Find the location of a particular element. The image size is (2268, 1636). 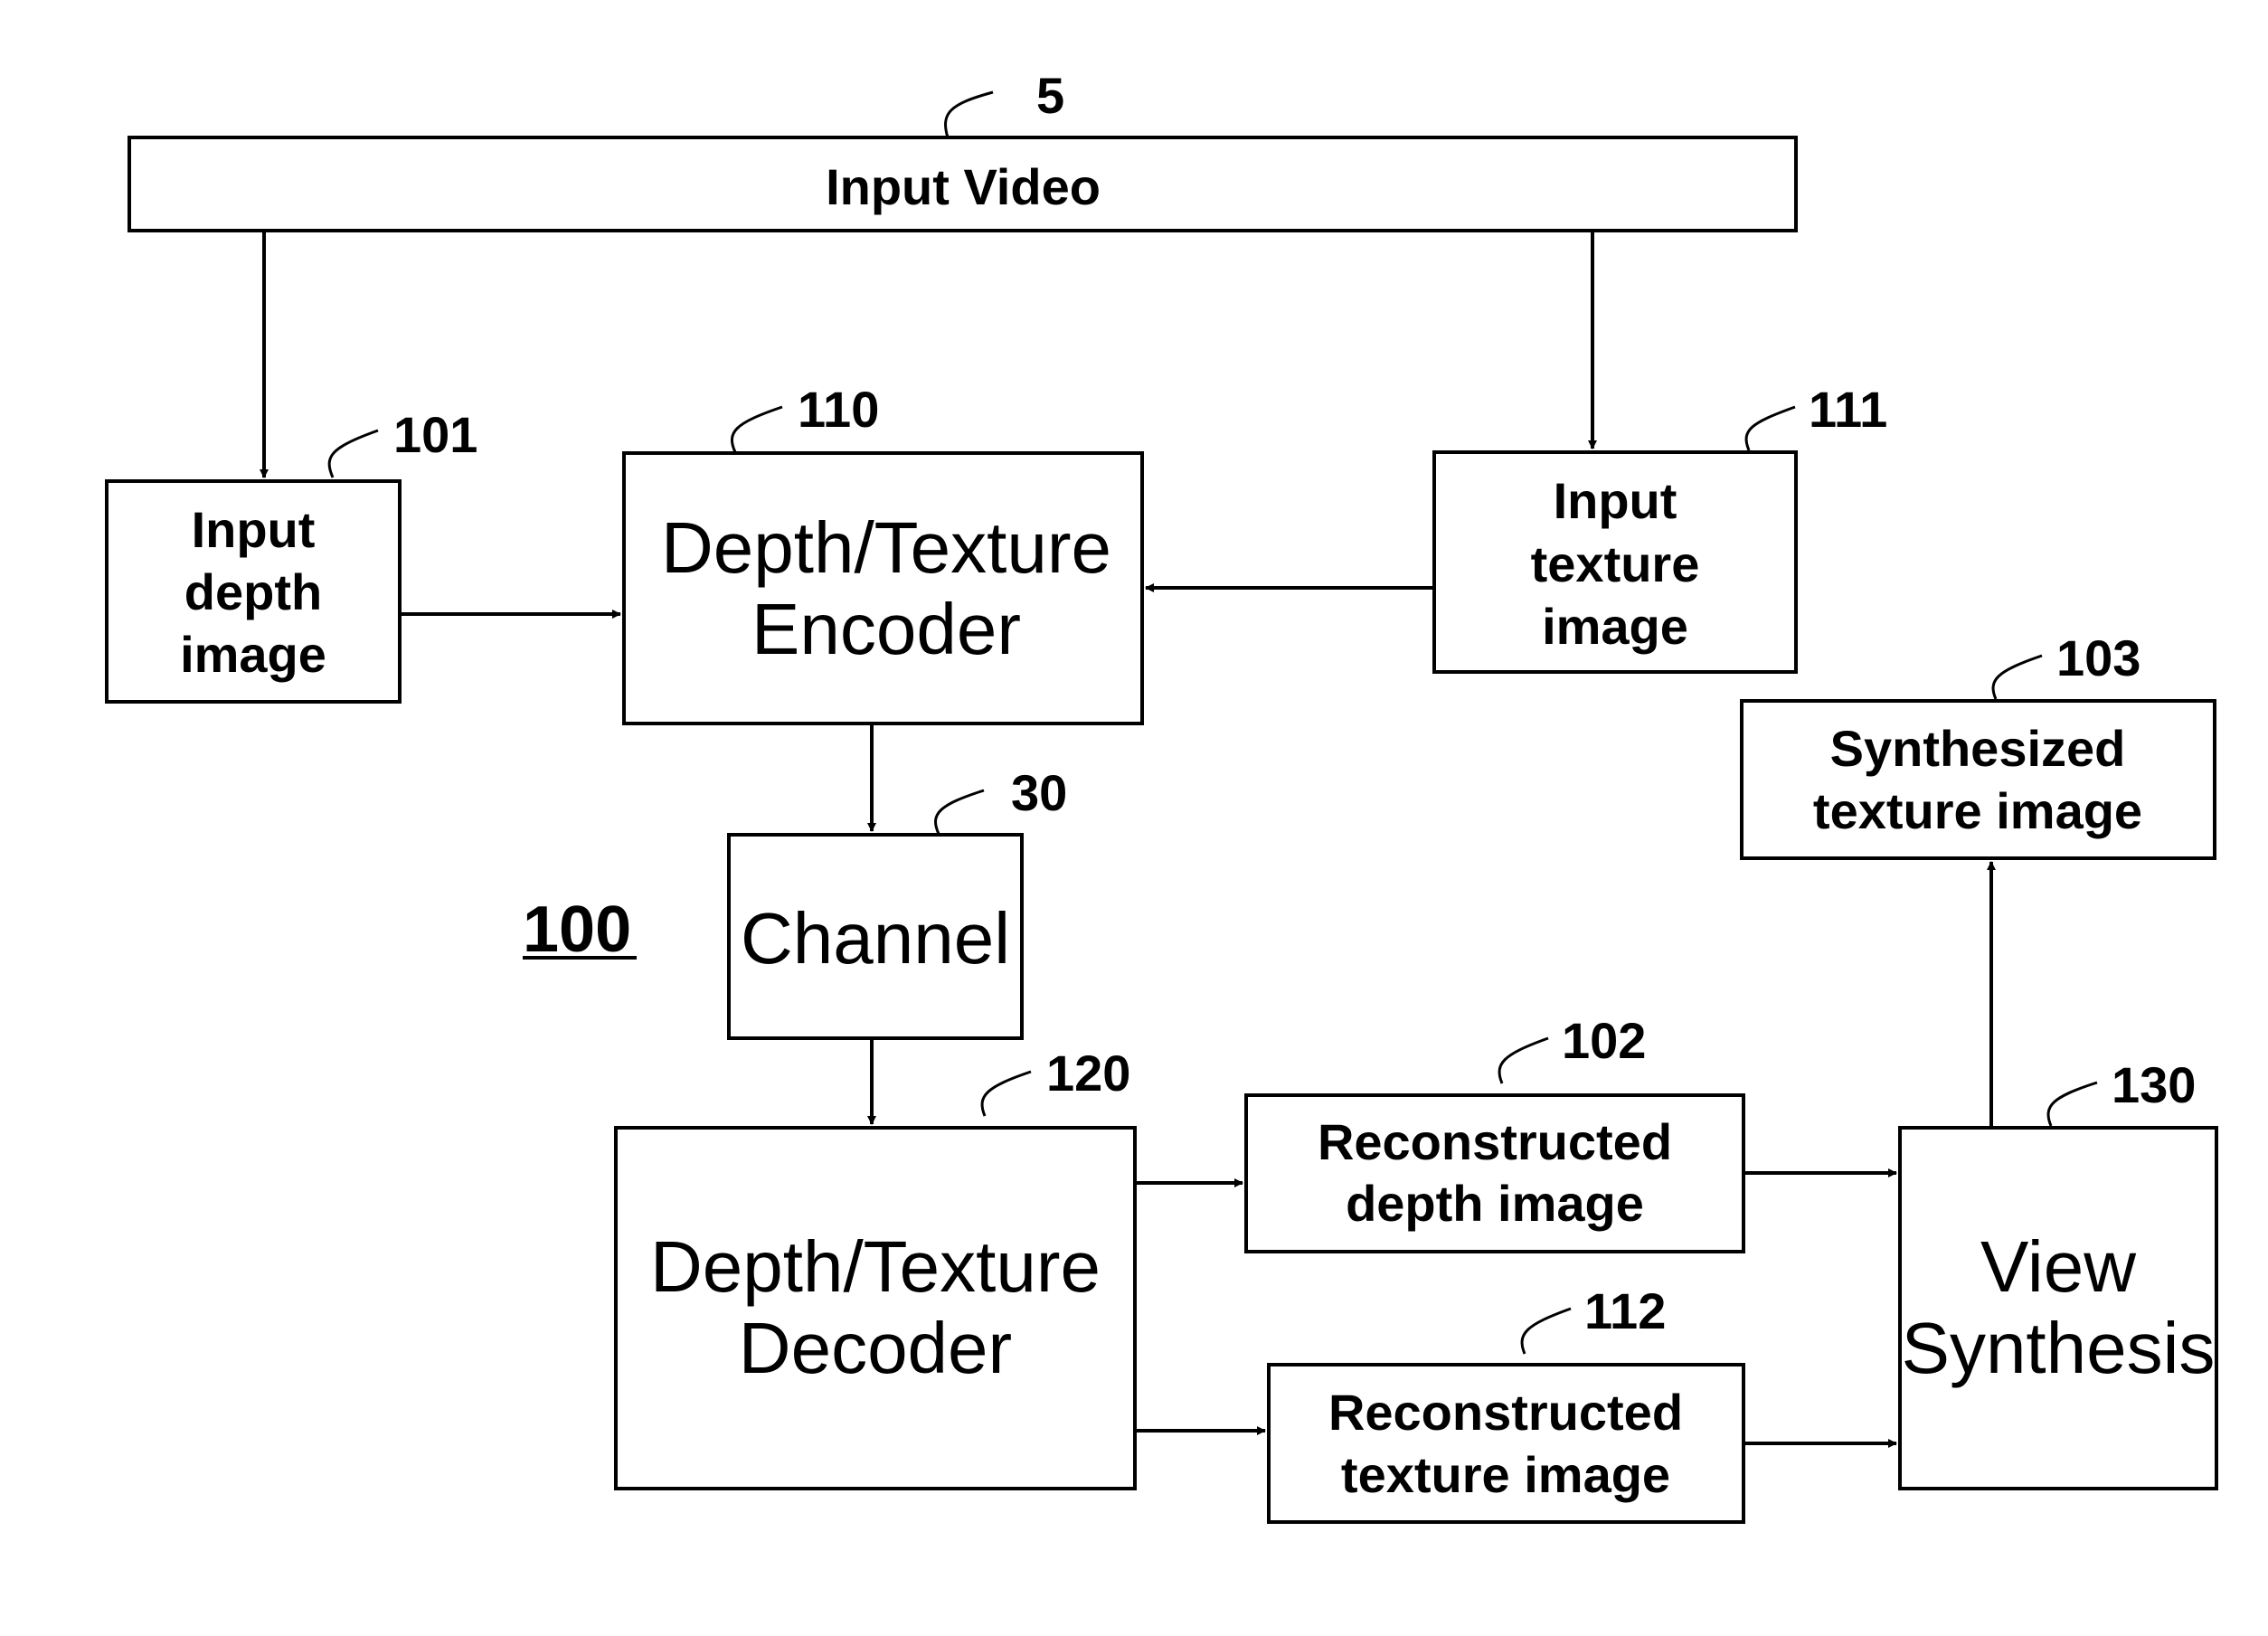

input-texture-label-line3: image is located at coordinates (1615, 626).